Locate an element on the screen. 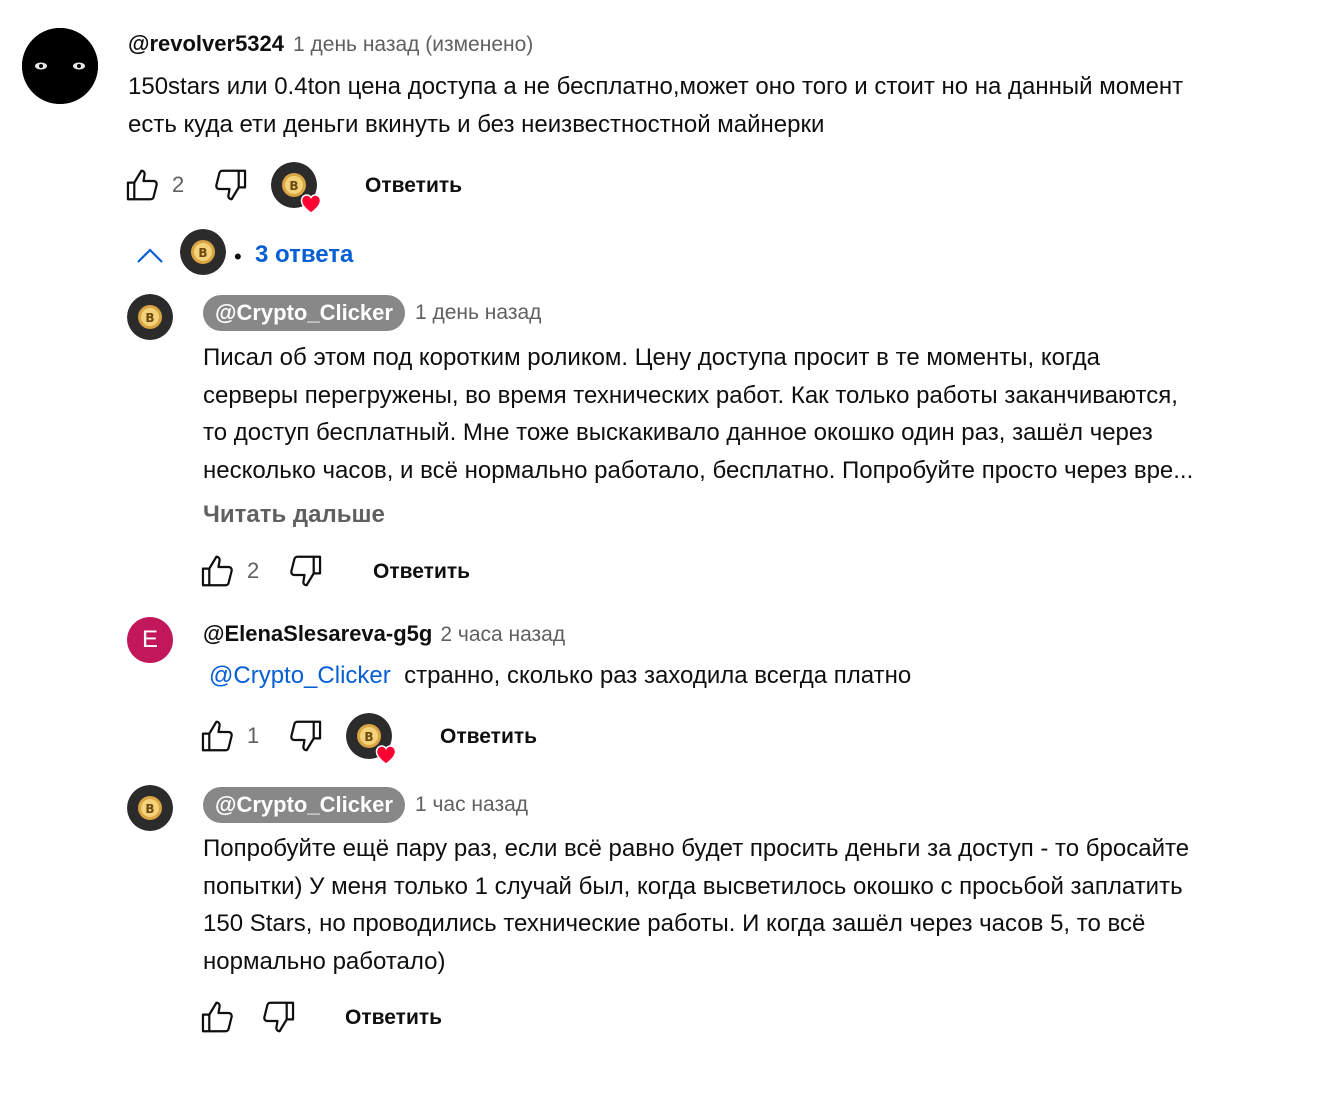  comment-time: 1 день назад (изменено) is located at coordinates (413, 45).